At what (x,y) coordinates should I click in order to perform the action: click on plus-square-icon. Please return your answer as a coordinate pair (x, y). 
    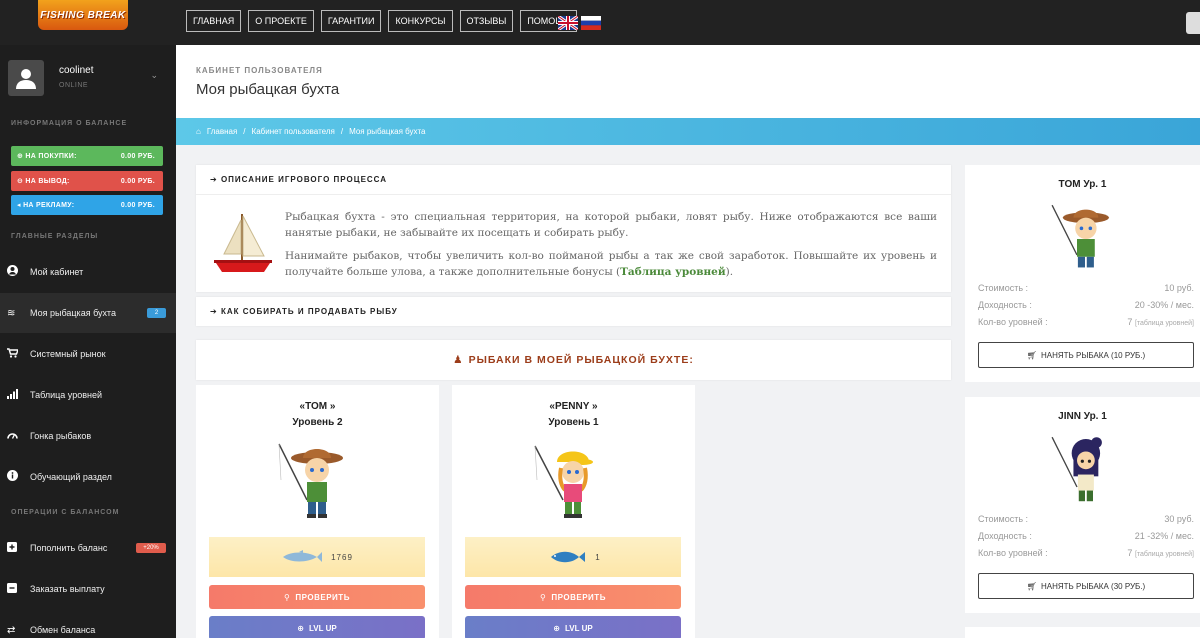
    Looking at the image, I should click on (15, 548).